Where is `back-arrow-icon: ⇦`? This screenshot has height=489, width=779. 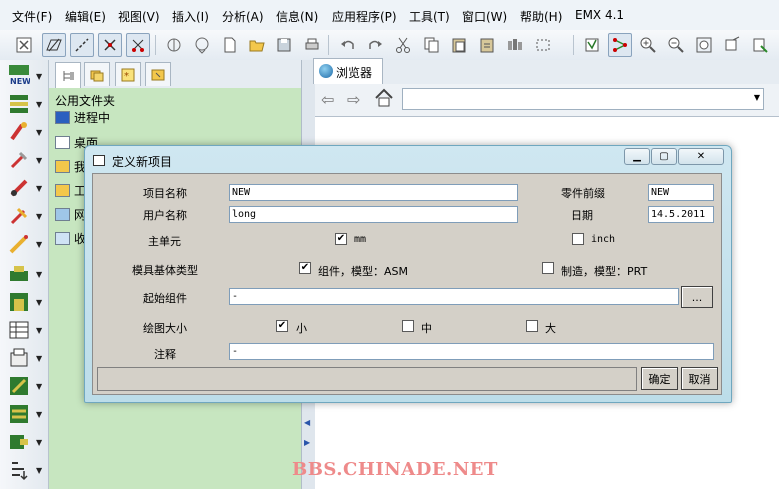 back-arrow-icon: ⇦ is located at coordinates (327, 99).